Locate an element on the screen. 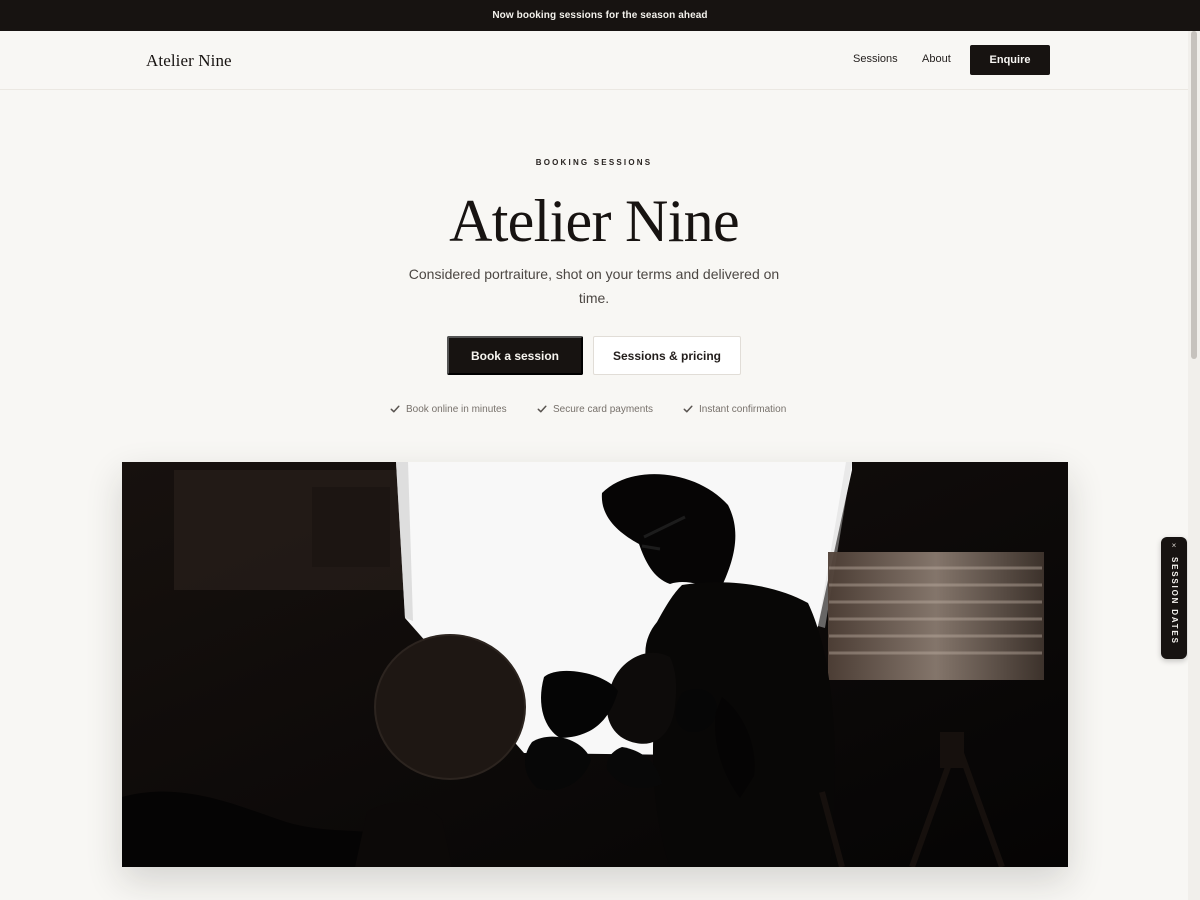 This screenshot has width=1200, height=900. site-header: Atelier Nine Sessions About Enquire is located at coordinates (600, 60).